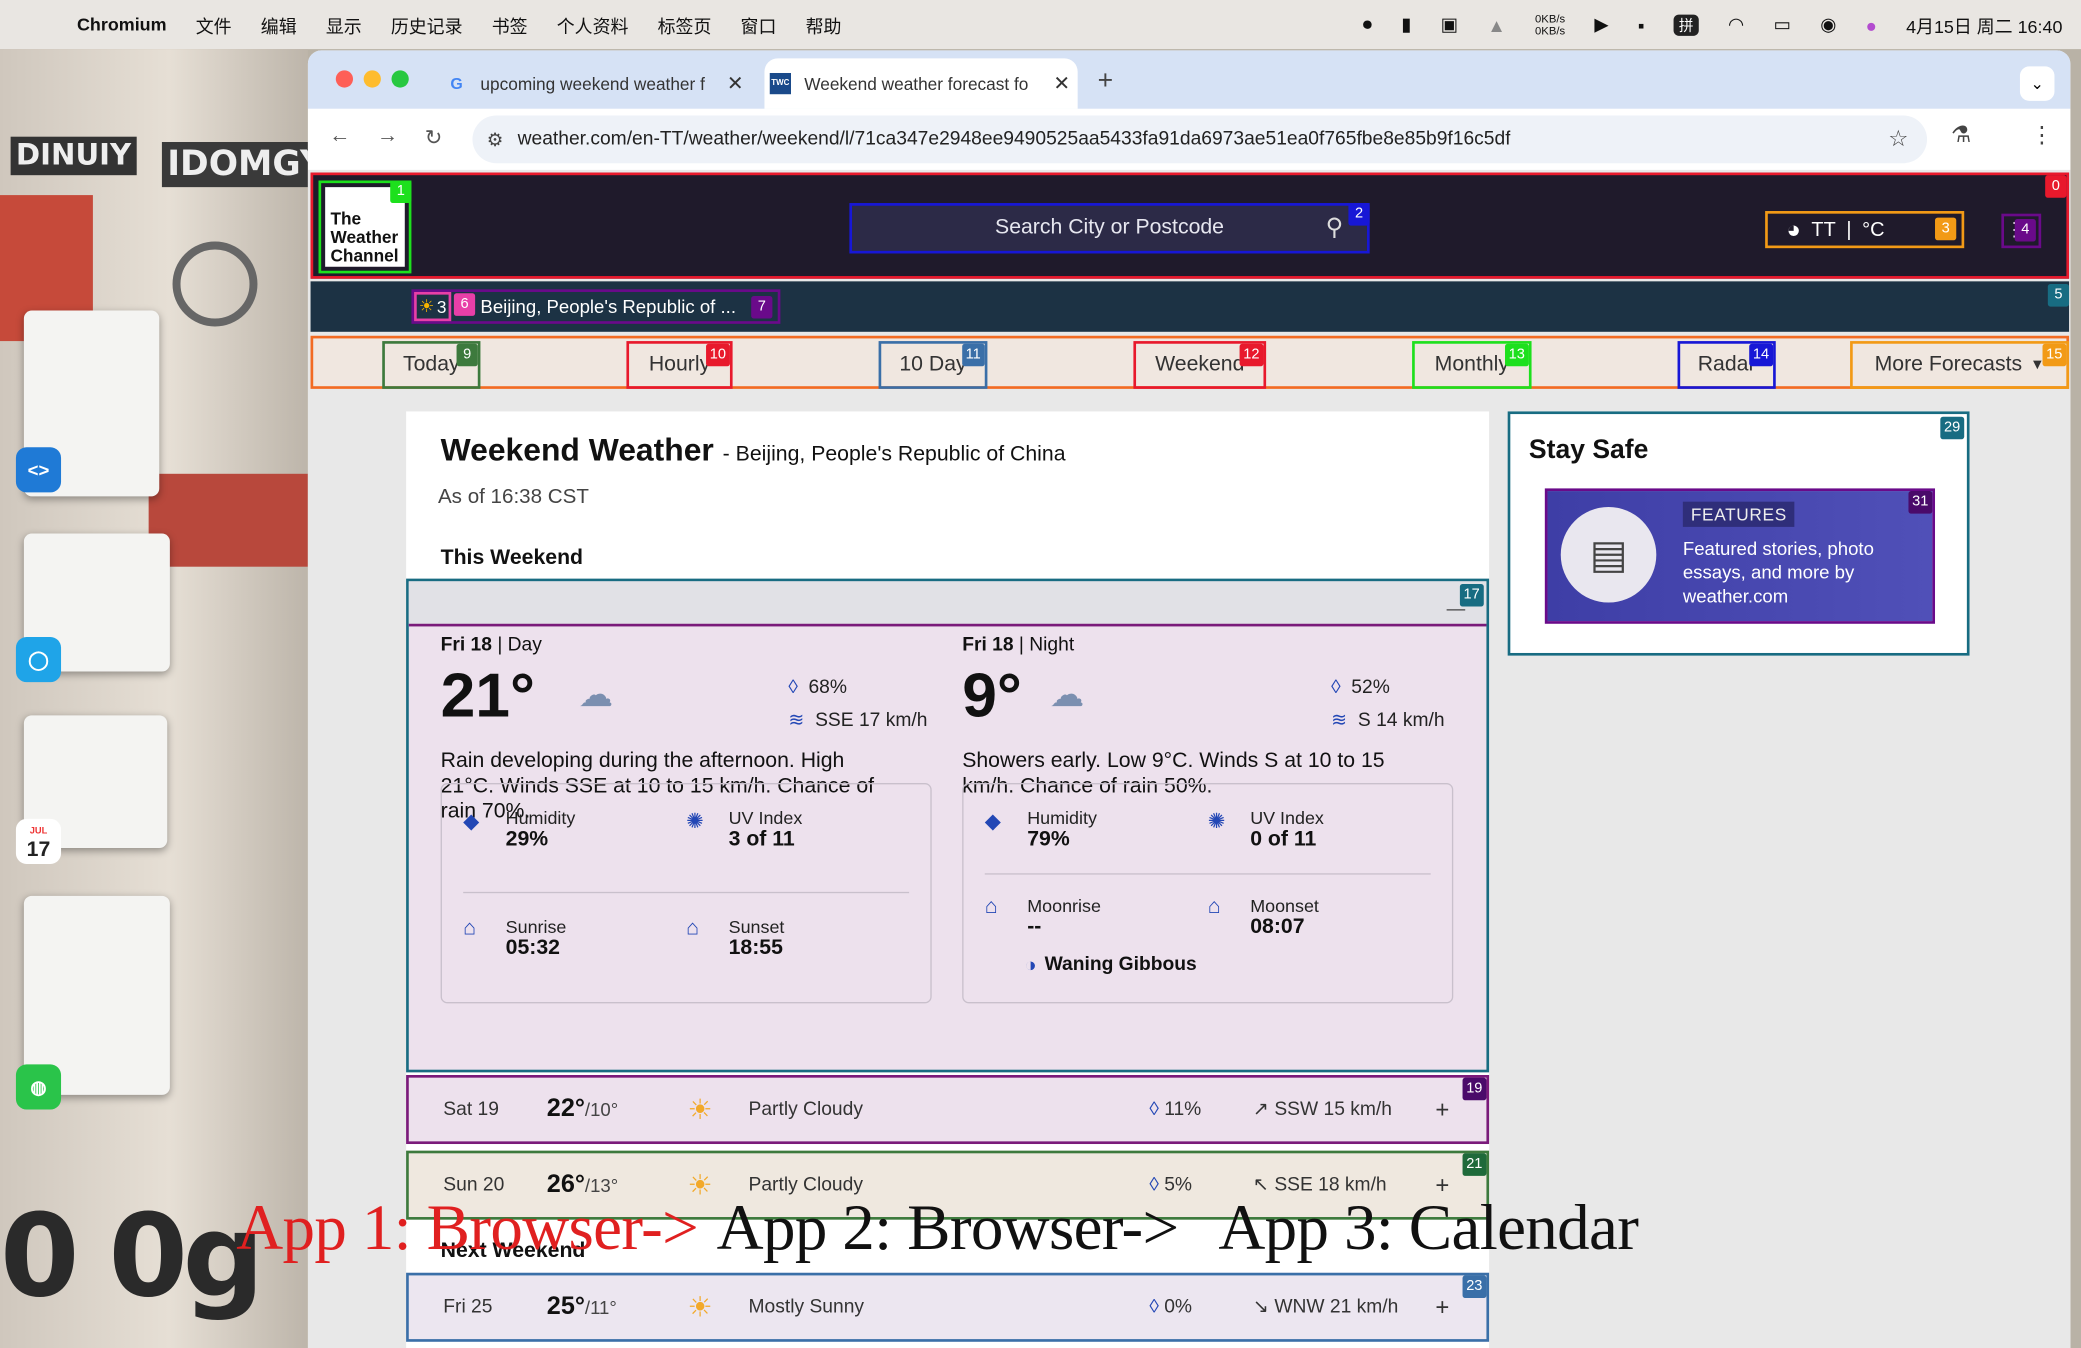  I want to click on menu-help: 帮助, so click(824, 24).